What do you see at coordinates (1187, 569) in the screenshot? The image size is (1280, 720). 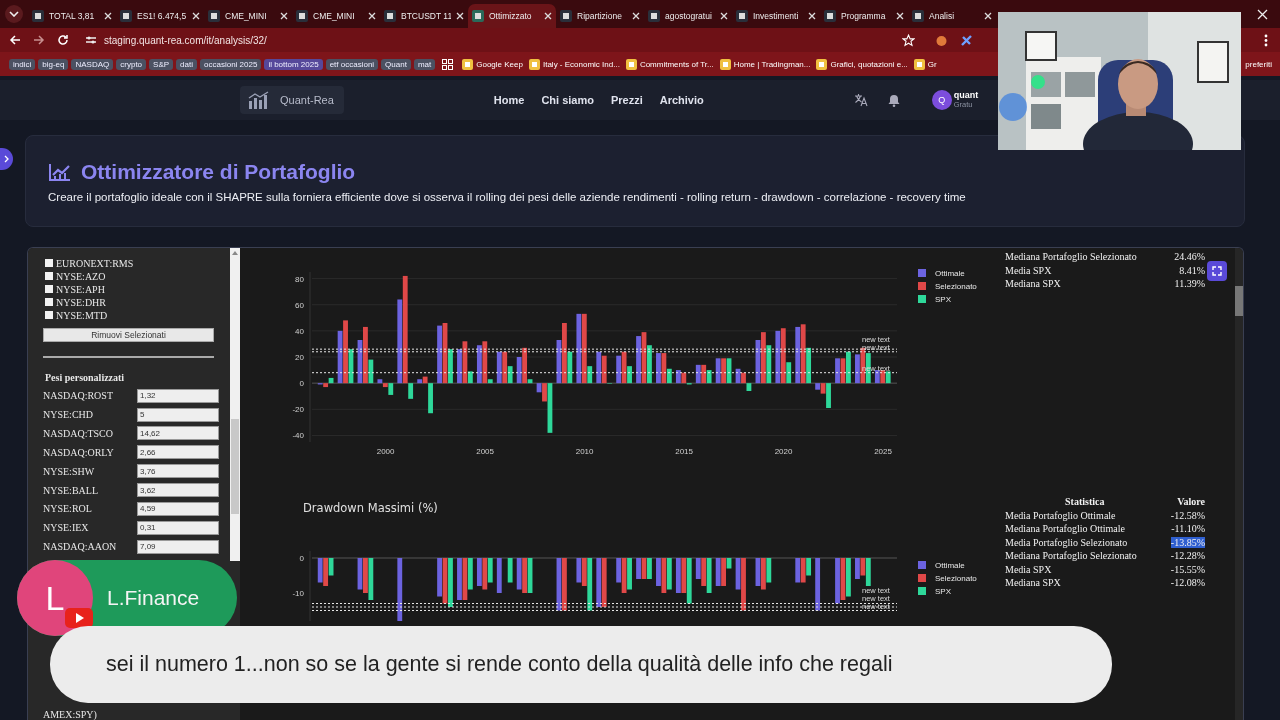 I see `stat-value: -15.55%` at bounding box center [1187, 569].